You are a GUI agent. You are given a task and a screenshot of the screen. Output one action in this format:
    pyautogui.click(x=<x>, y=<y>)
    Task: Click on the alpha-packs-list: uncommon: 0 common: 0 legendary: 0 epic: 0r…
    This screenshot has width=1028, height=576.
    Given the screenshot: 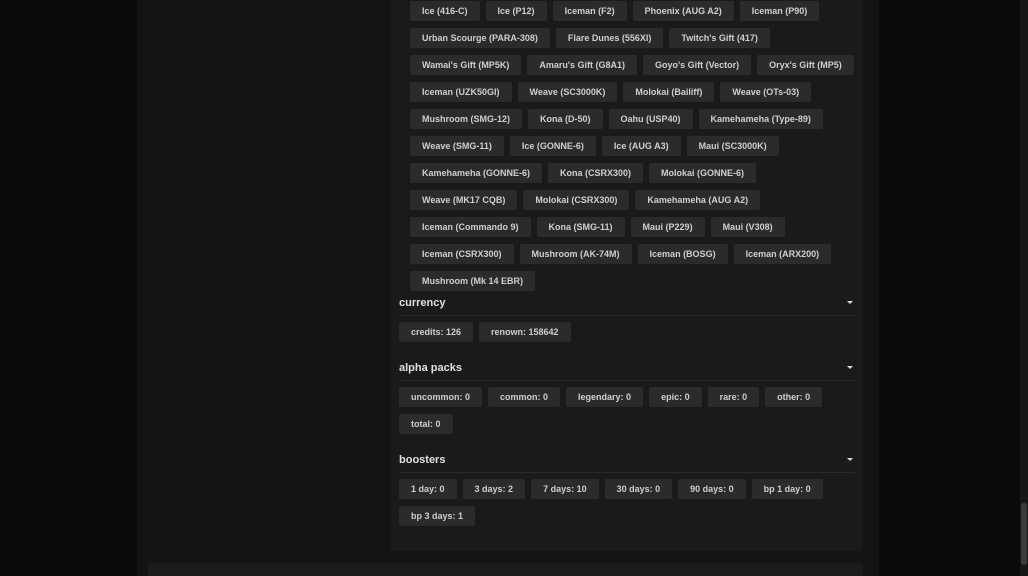 What is the action you would take?
    pyautogui.click(x=627, y=410)
    